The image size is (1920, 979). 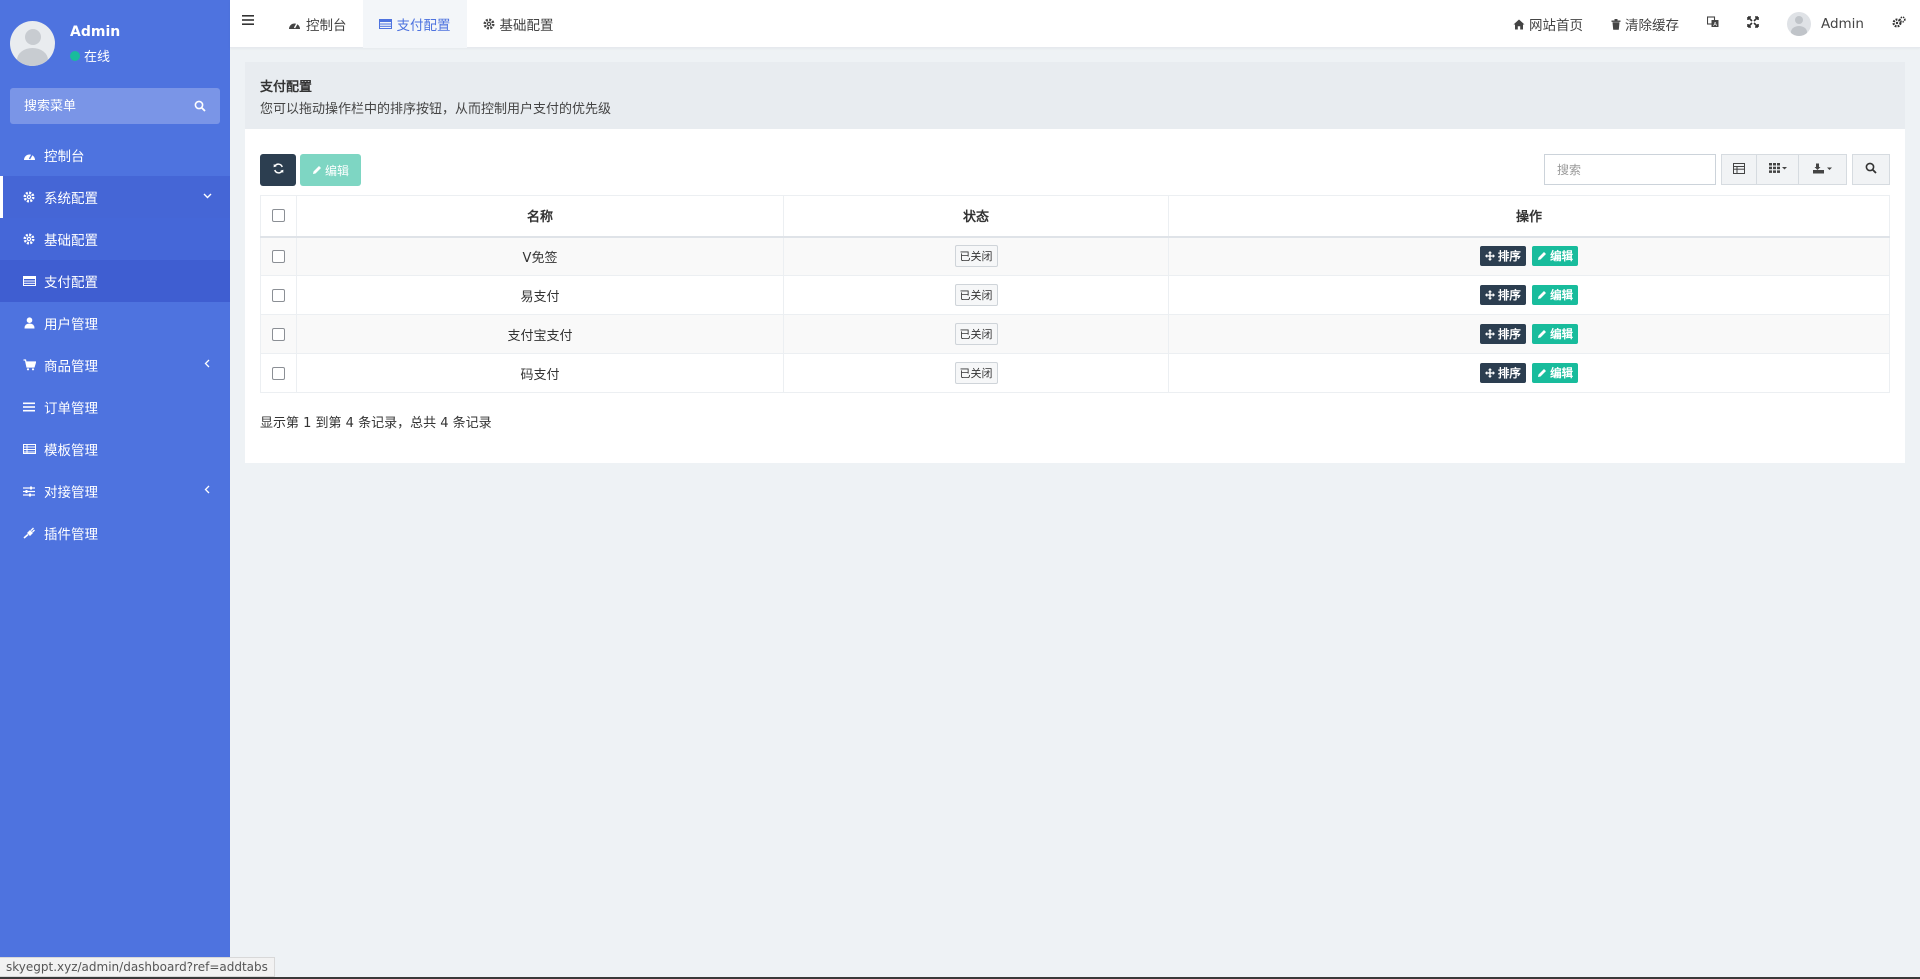 What do you see at coordinates (71, 367) in the screenshot?
I see `sidebar-item-label: 商品管理` at bounding box center [71, 367].